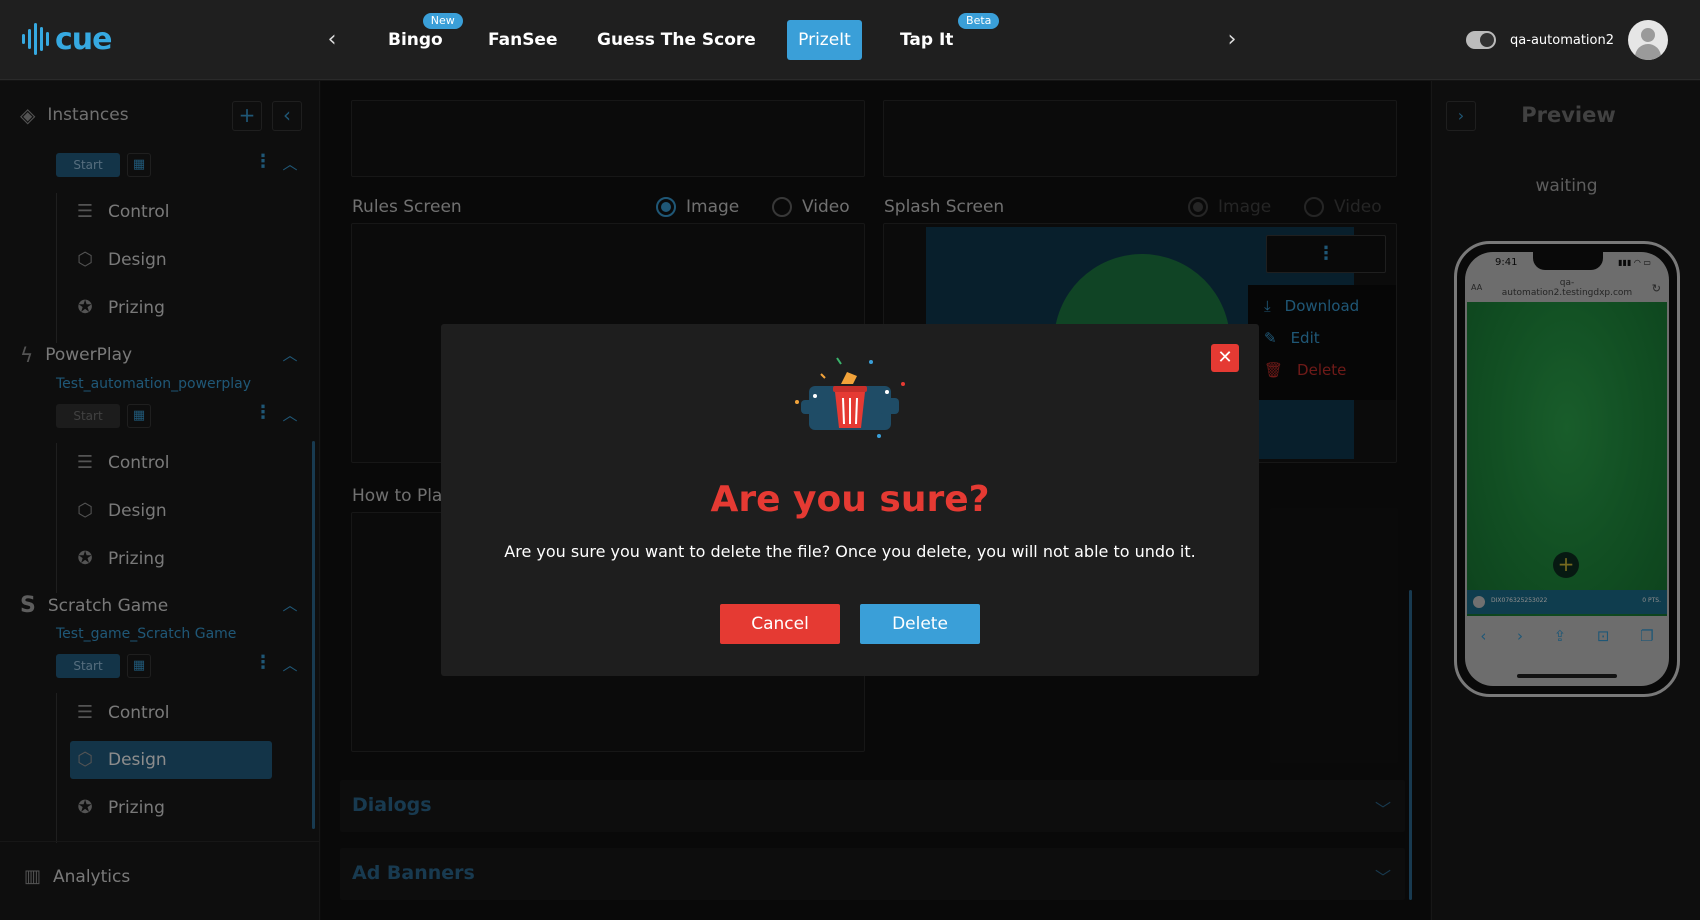 The width and height of the screenshot is (1700, 920). What do you see at coordinates (415, 40) in the screenshot?
I see `tab-bingo-label: Bingo` at bounding box center [415, 40].